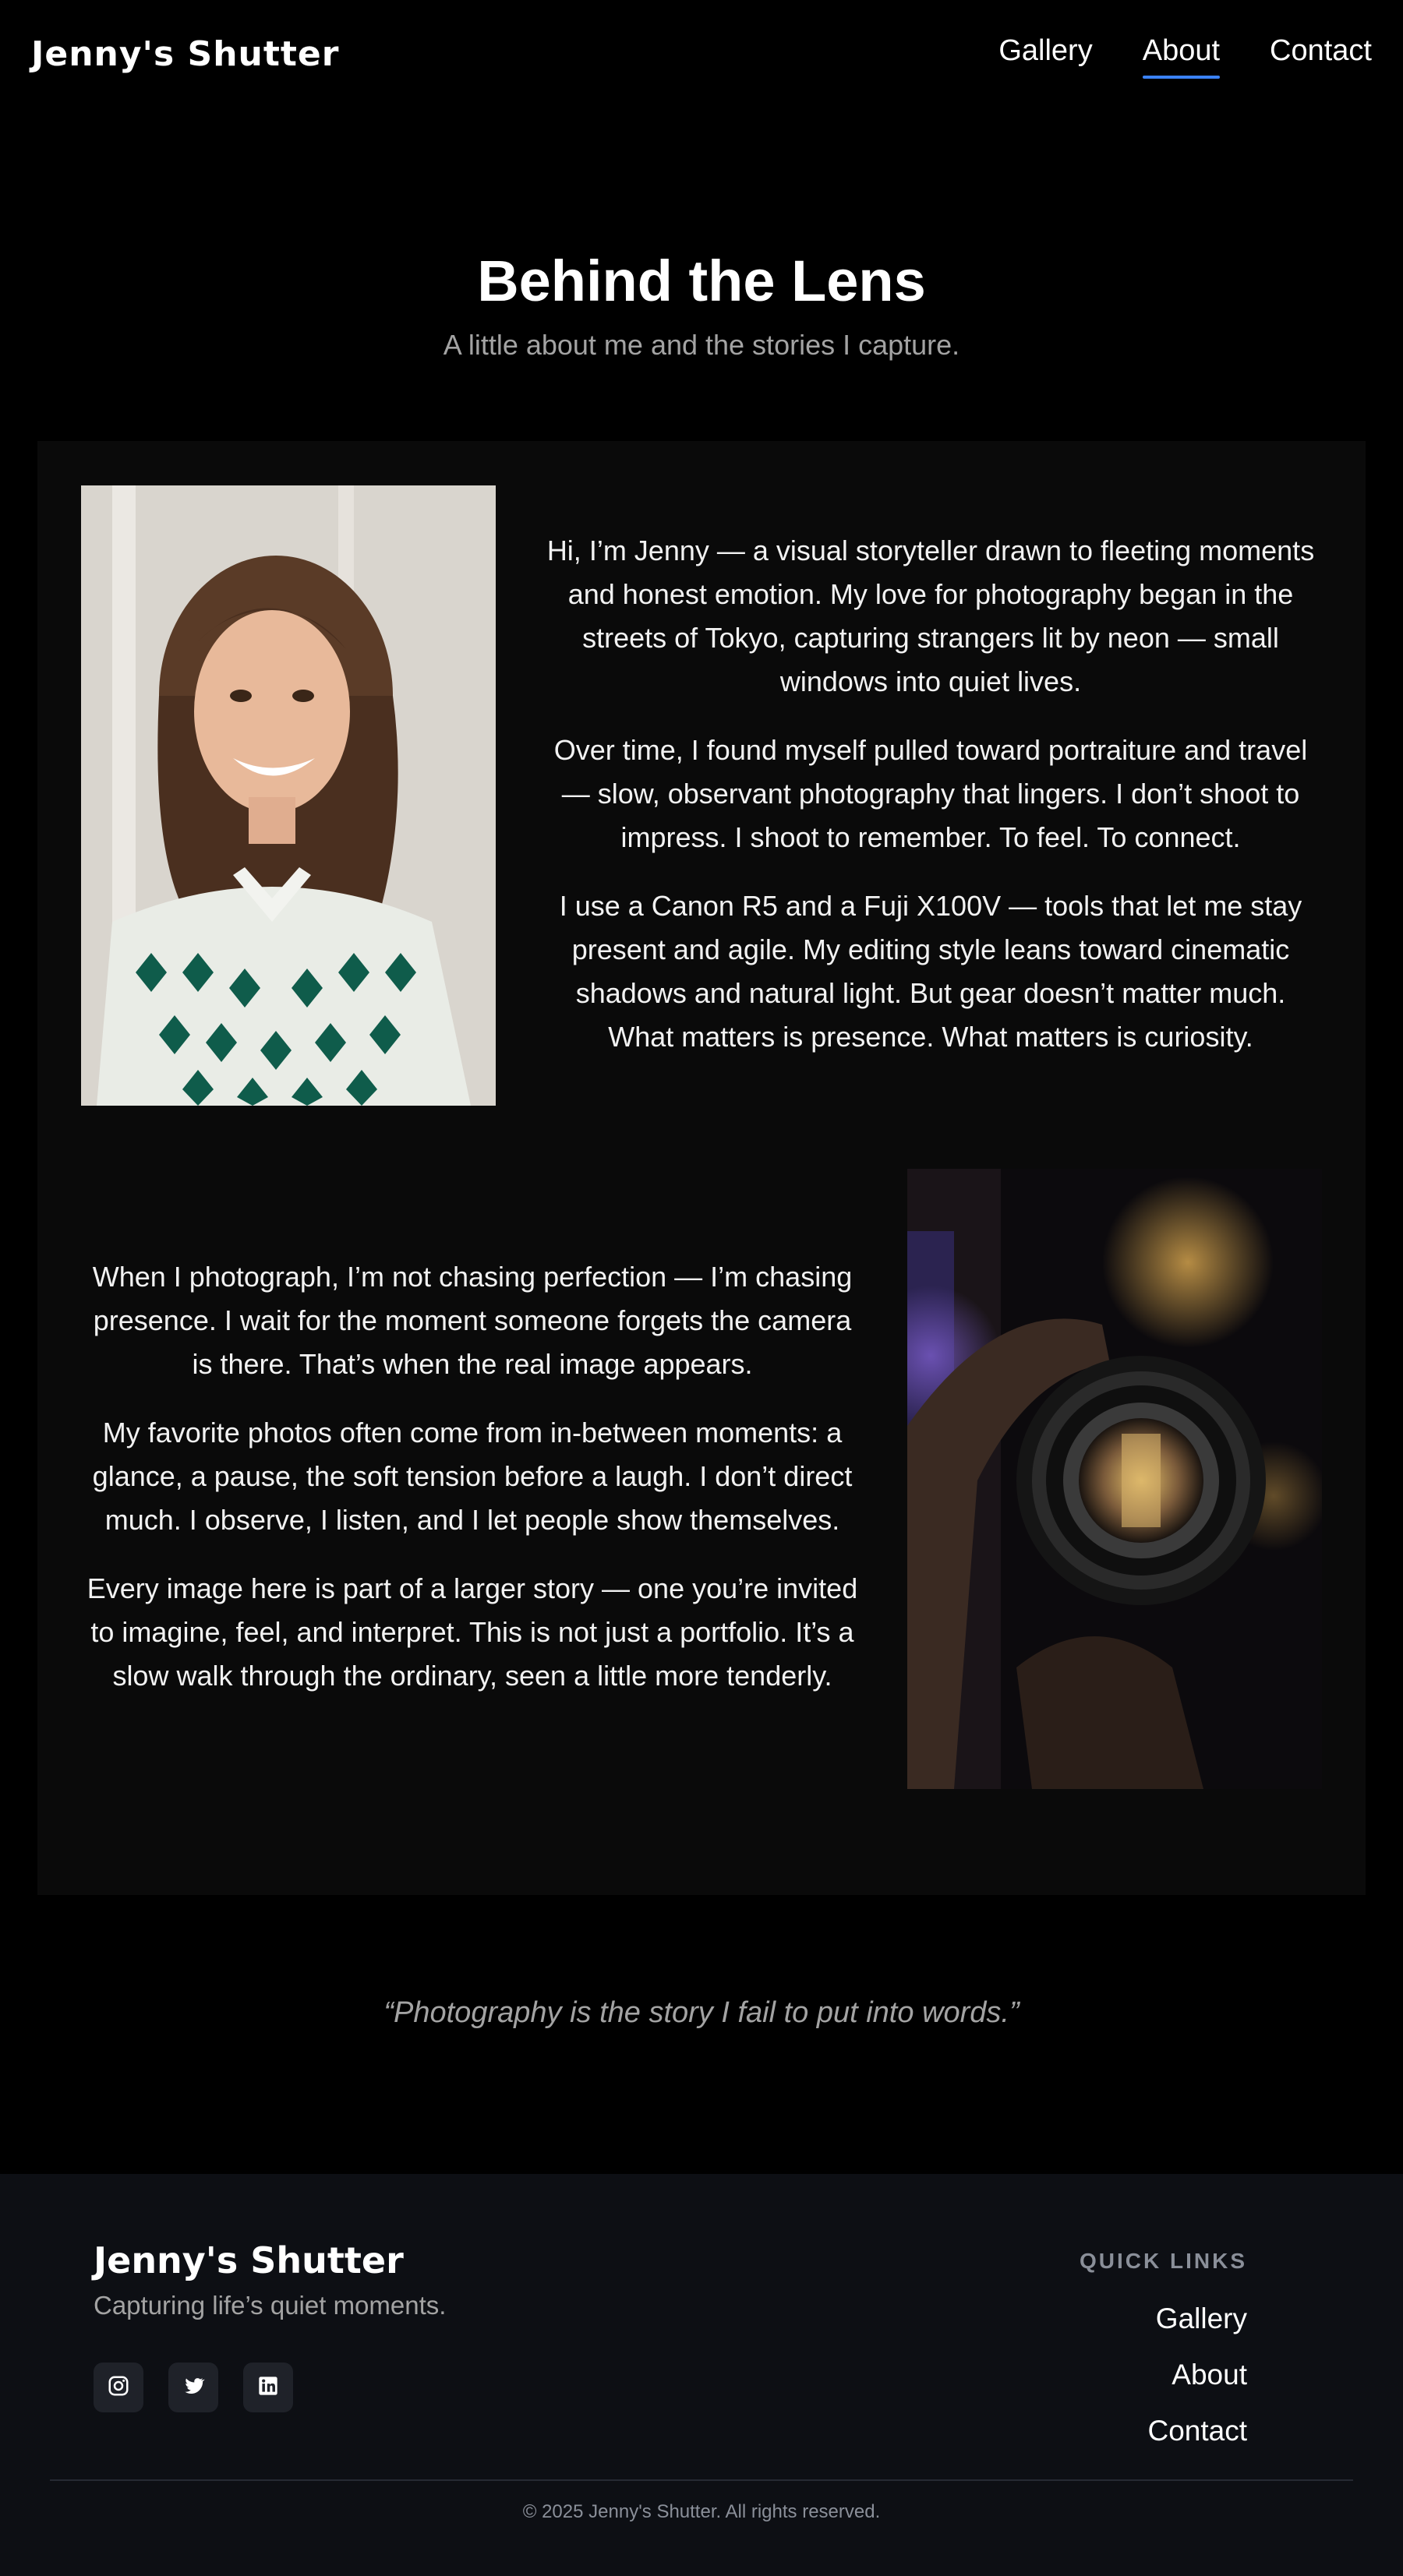 The width and height of the screenshot is (1403, 2576). I want to click on instagram-button, so click(118, 2387).